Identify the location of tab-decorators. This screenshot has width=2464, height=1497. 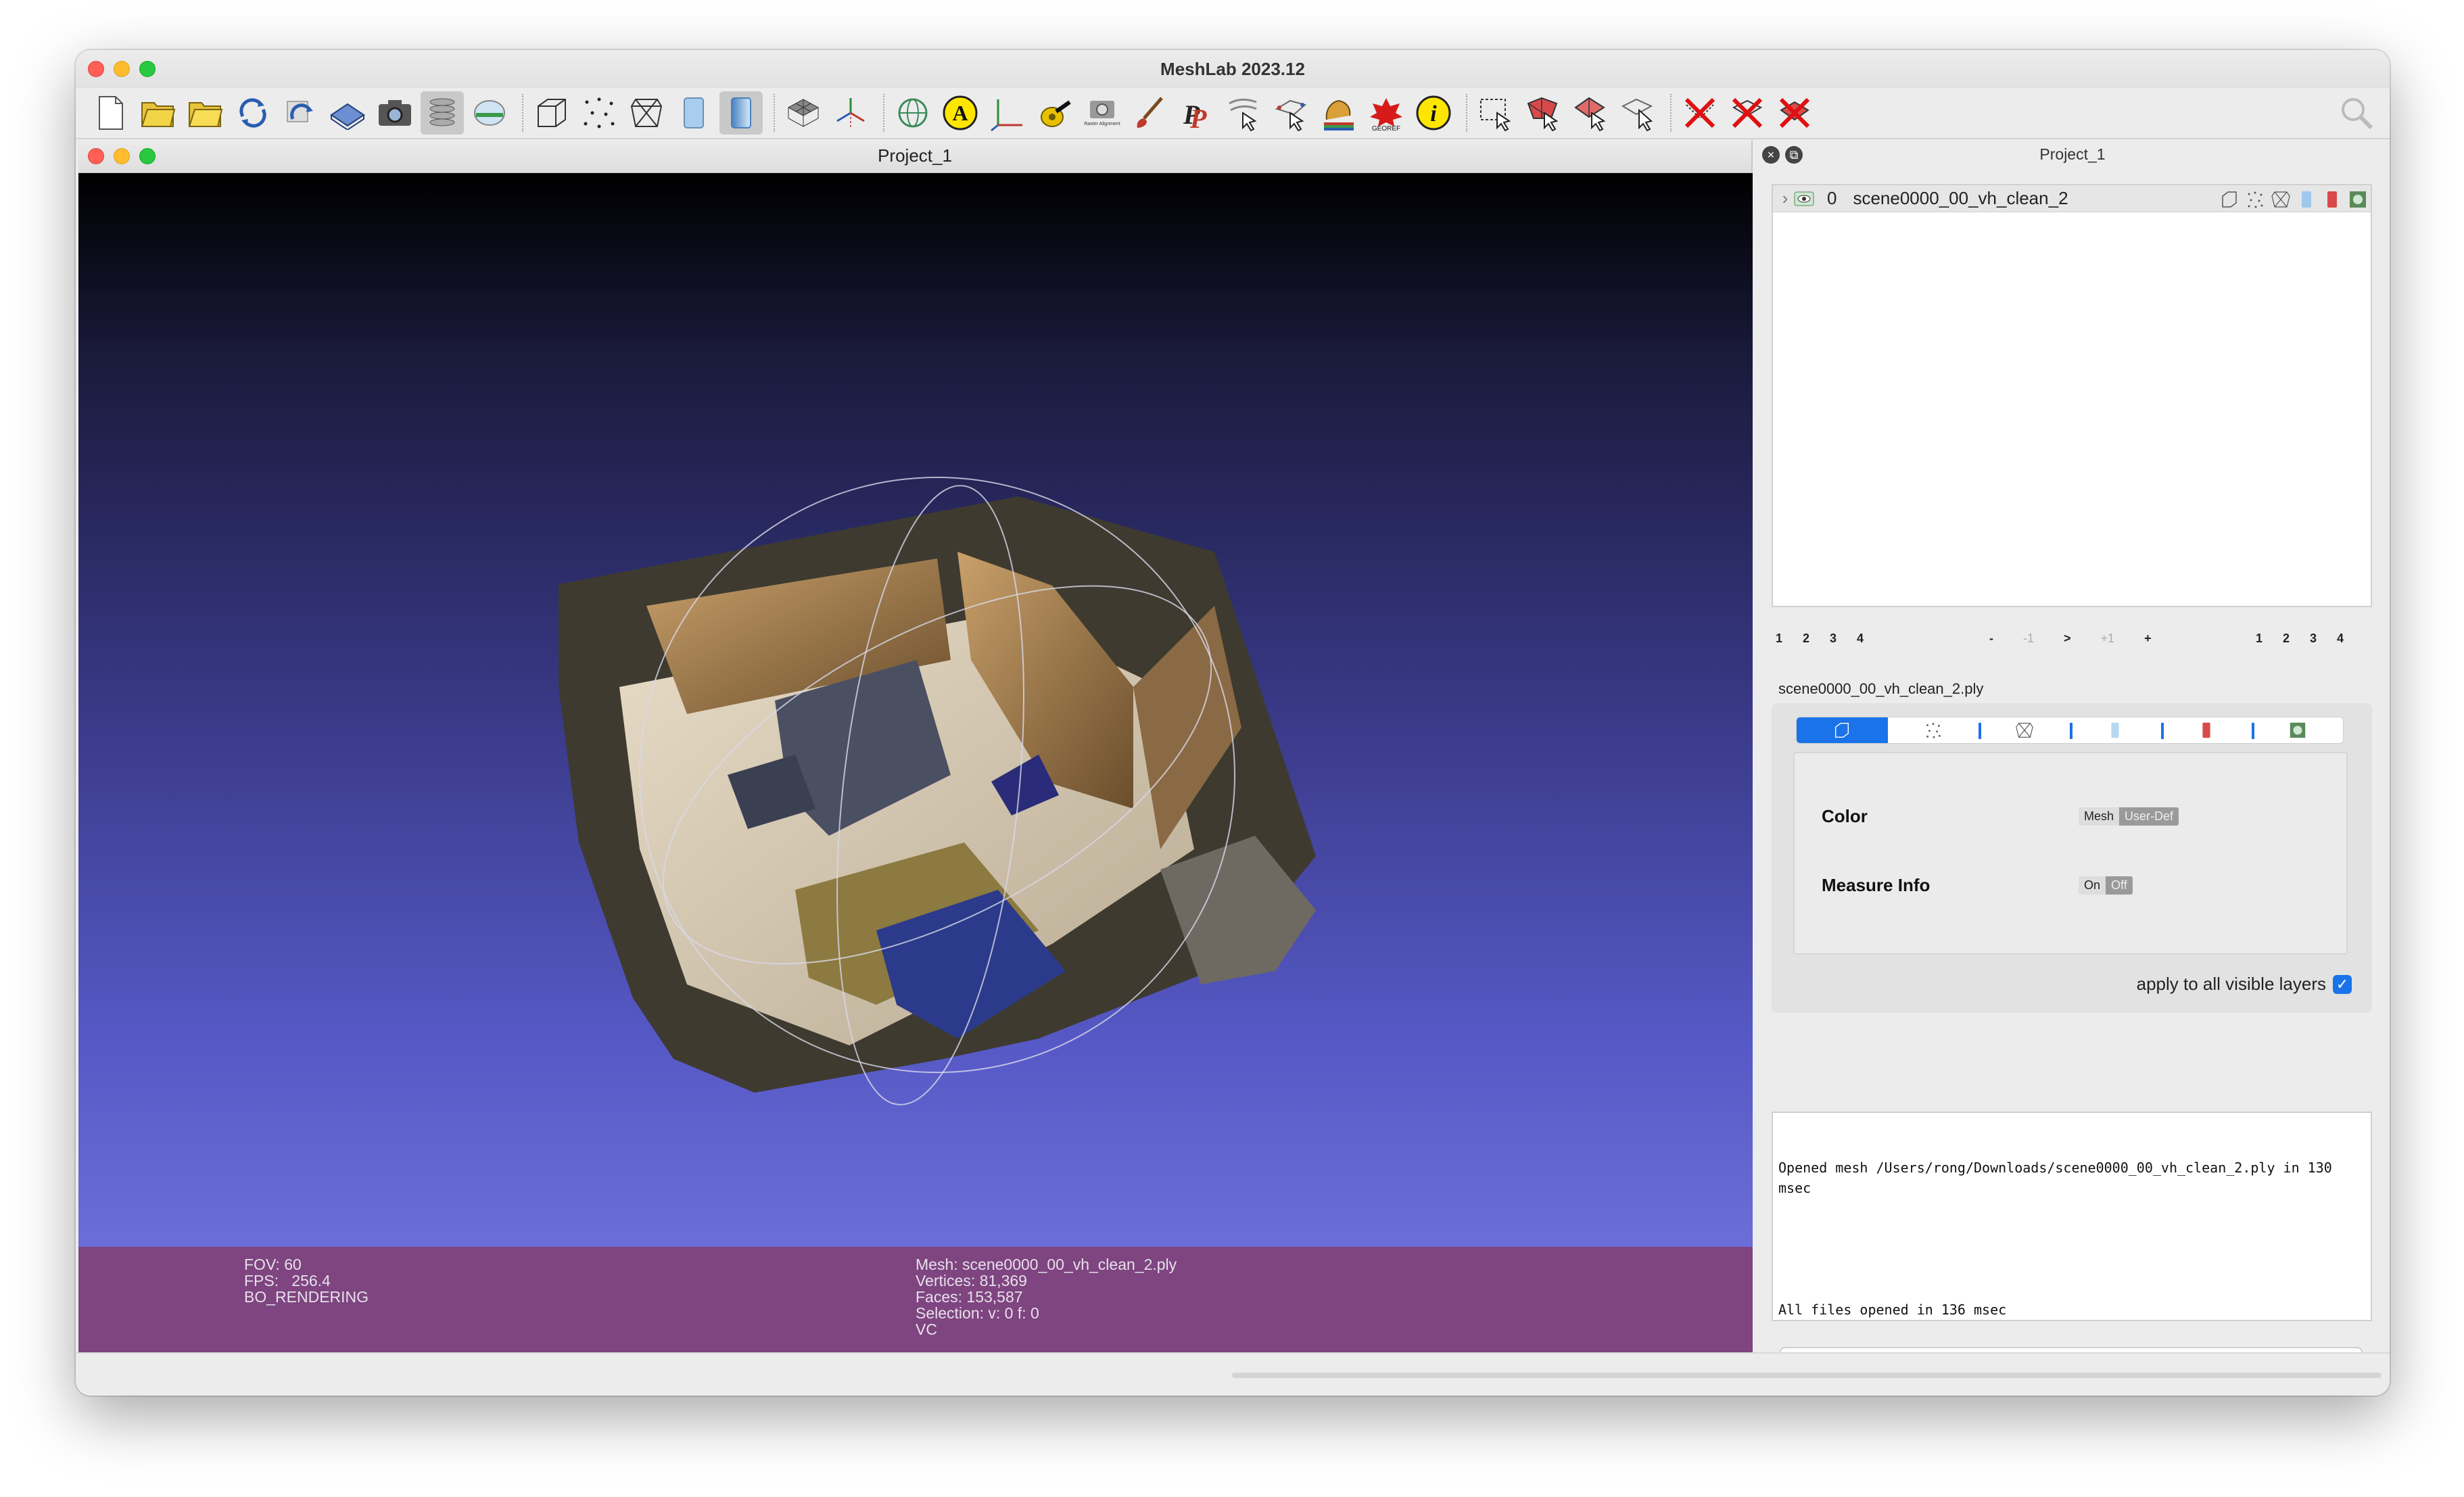
(2297, 730).